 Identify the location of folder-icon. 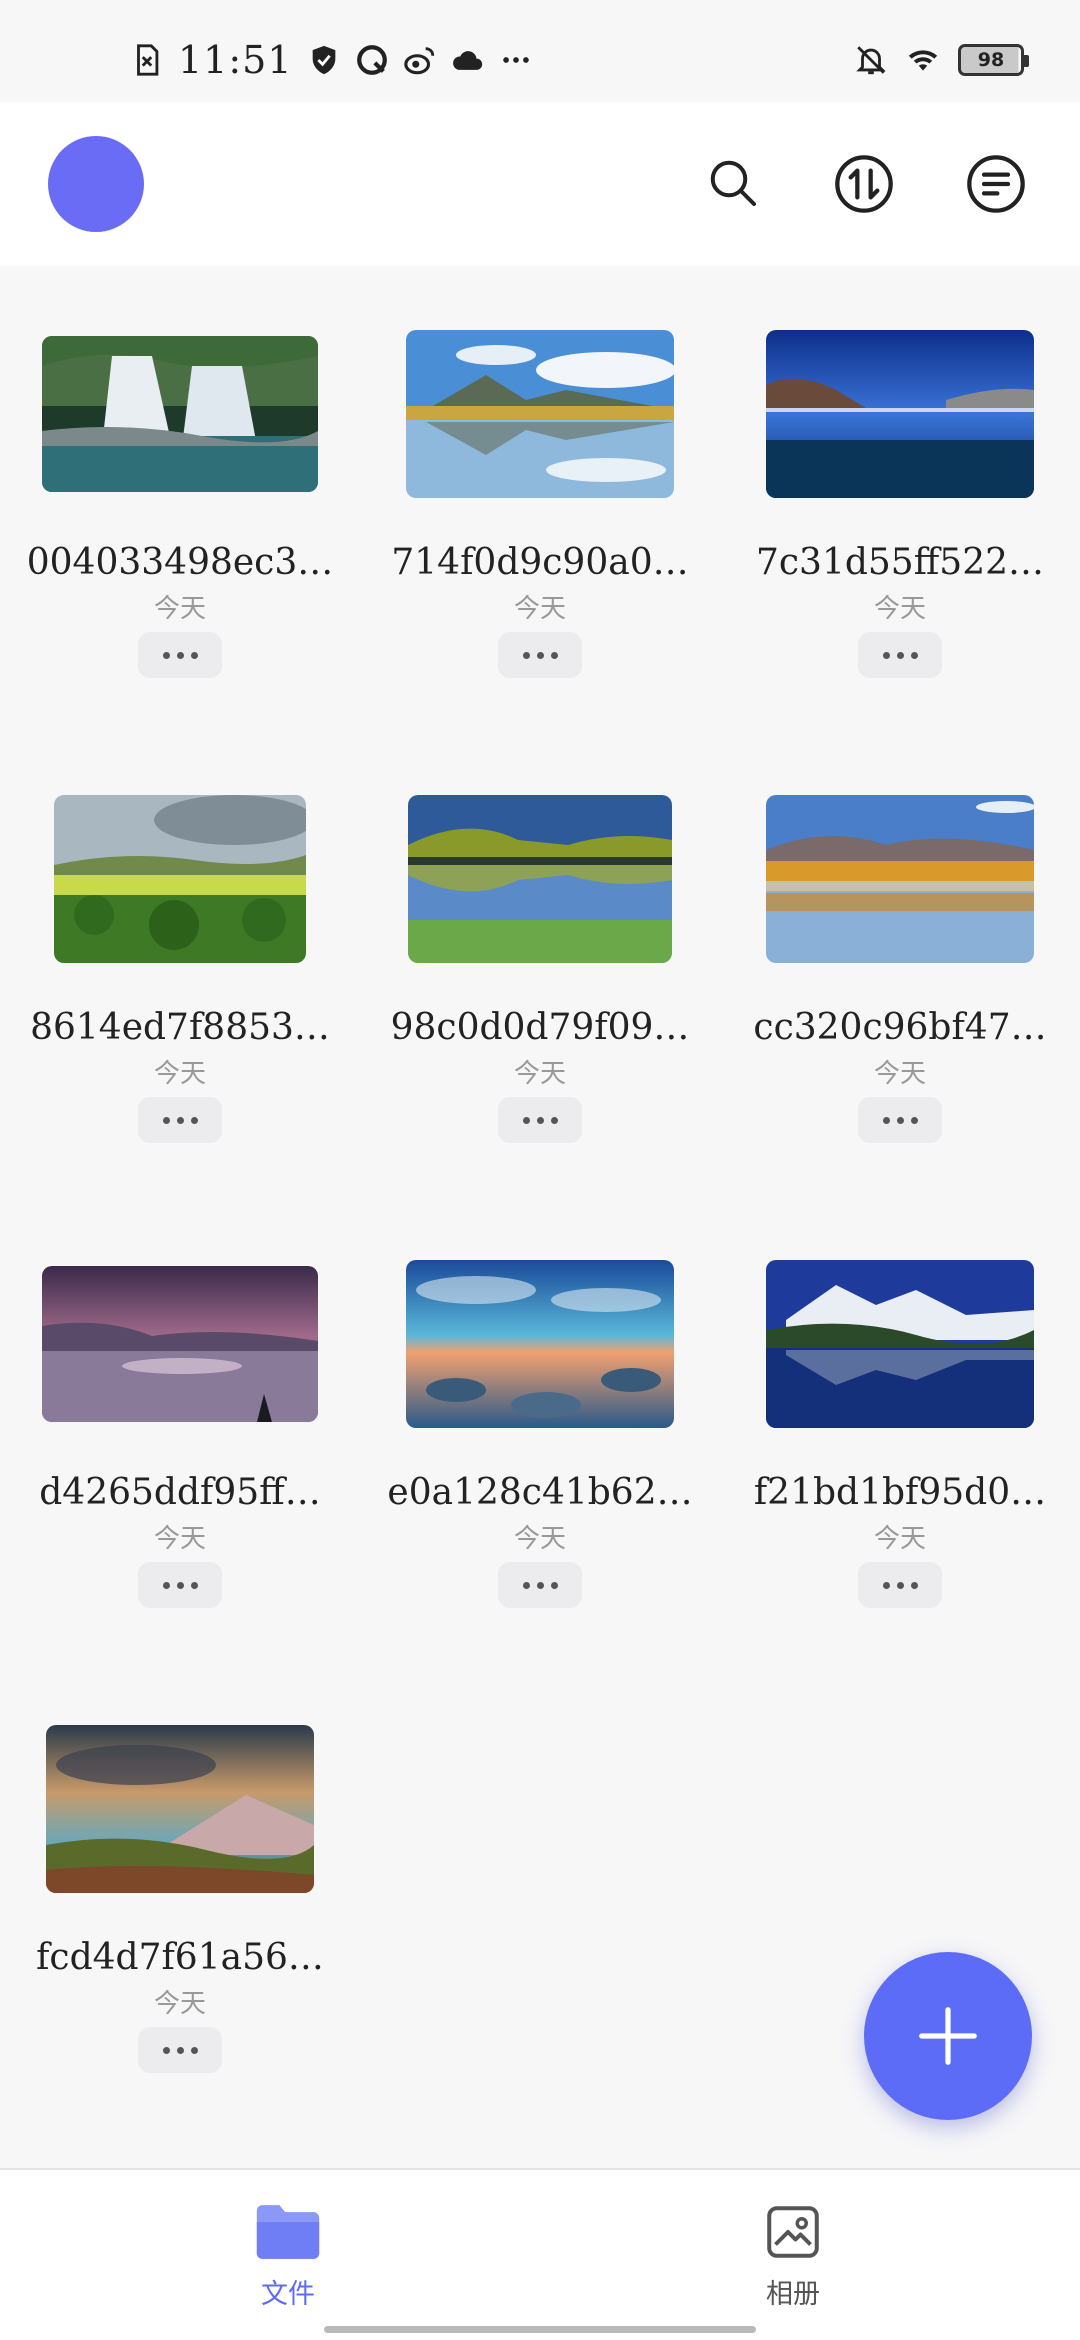
(288, 2232).